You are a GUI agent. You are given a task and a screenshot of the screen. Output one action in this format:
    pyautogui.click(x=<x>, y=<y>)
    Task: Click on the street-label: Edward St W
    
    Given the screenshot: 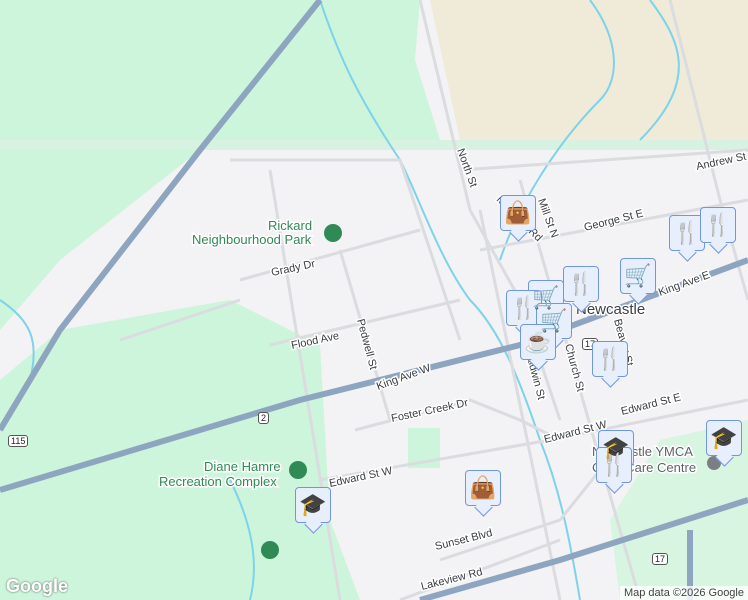 What is the action you would take?
    pyautogui.click(x=361, y=477)
    